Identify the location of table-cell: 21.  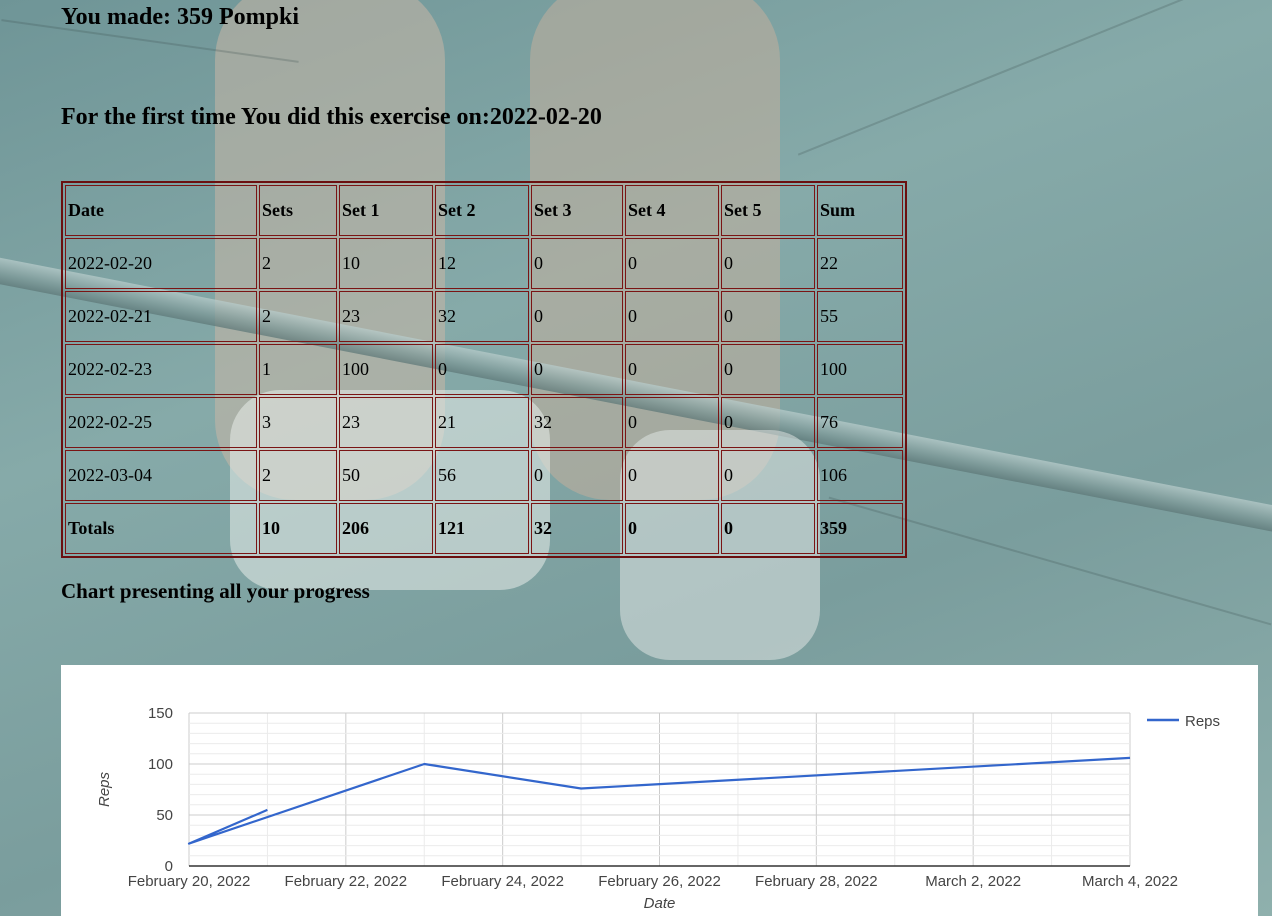
(482, 422).